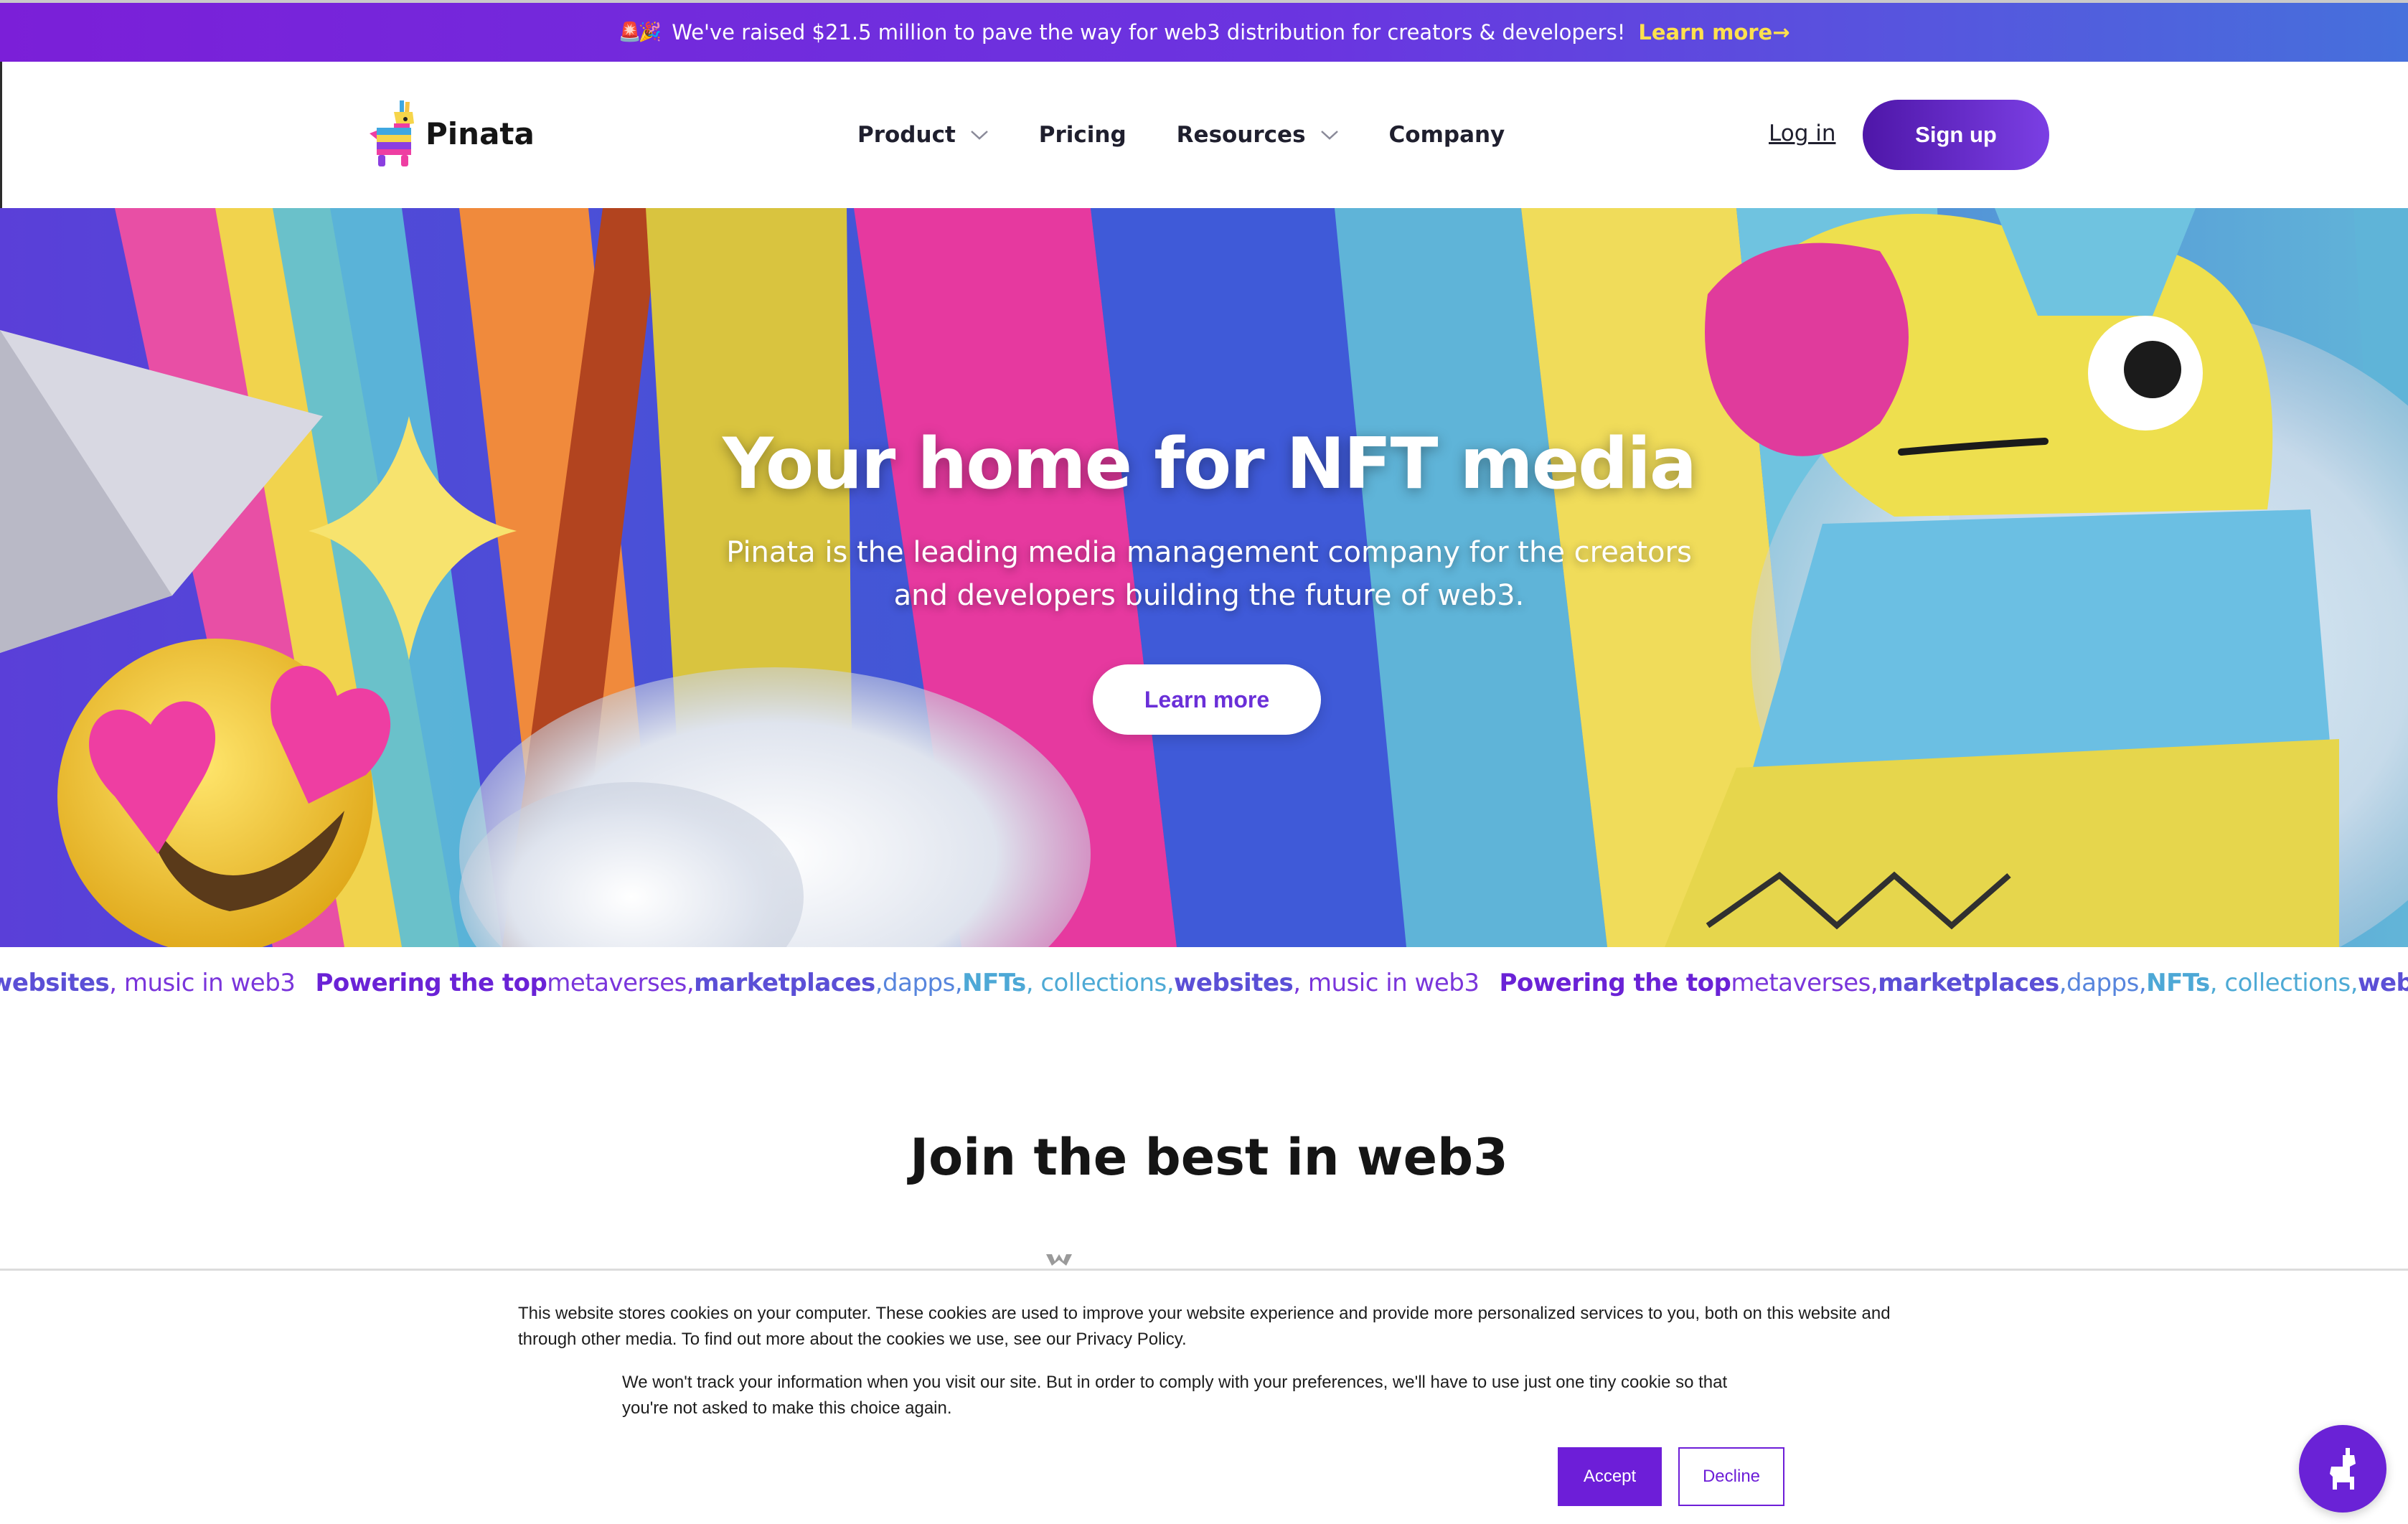 The image size is (2408, 1524). I want to click on nav-resources-label: Resources, so click(1241, 135).